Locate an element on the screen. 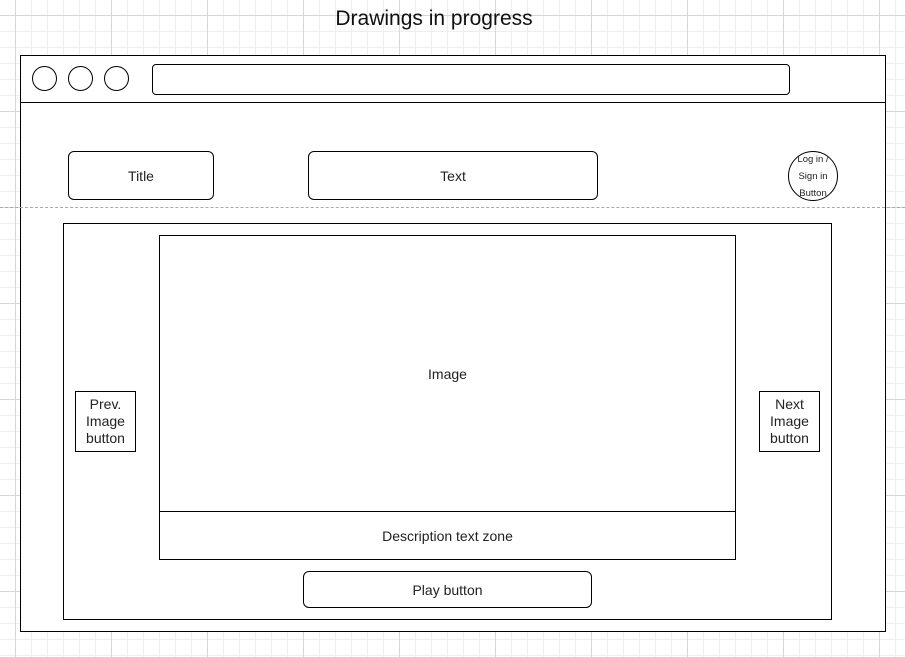  play-button-label: Play button is located at coordinates (447, 589).